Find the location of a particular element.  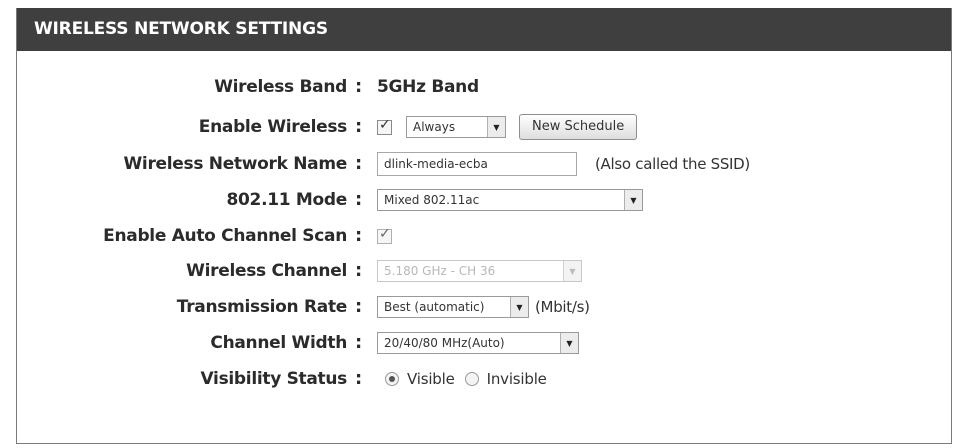

auto-channel-checkbox is located at coordinates (384, 235).